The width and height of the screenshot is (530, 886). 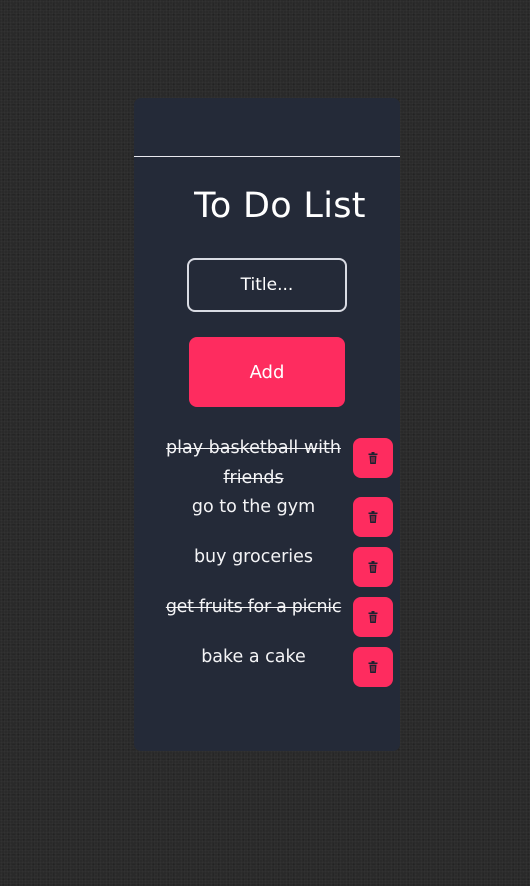 I want to click on page-title: To Do List, so click(x=280, y=206).